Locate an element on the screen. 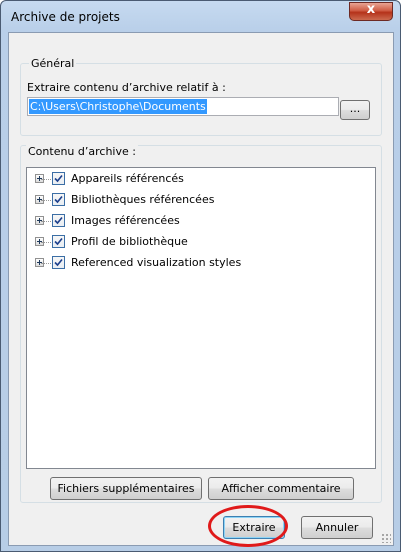 The height and width of the screenshot is (554, 403). tree-item-label: Appareils référencés is located at coordinates (127, 178).